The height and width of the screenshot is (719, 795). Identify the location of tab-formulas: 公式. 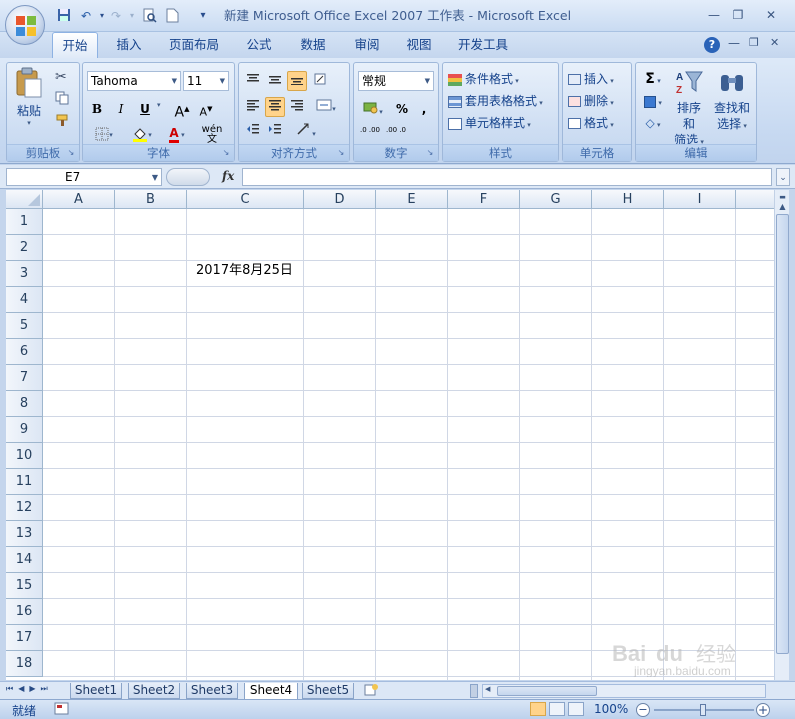
(259, 45).